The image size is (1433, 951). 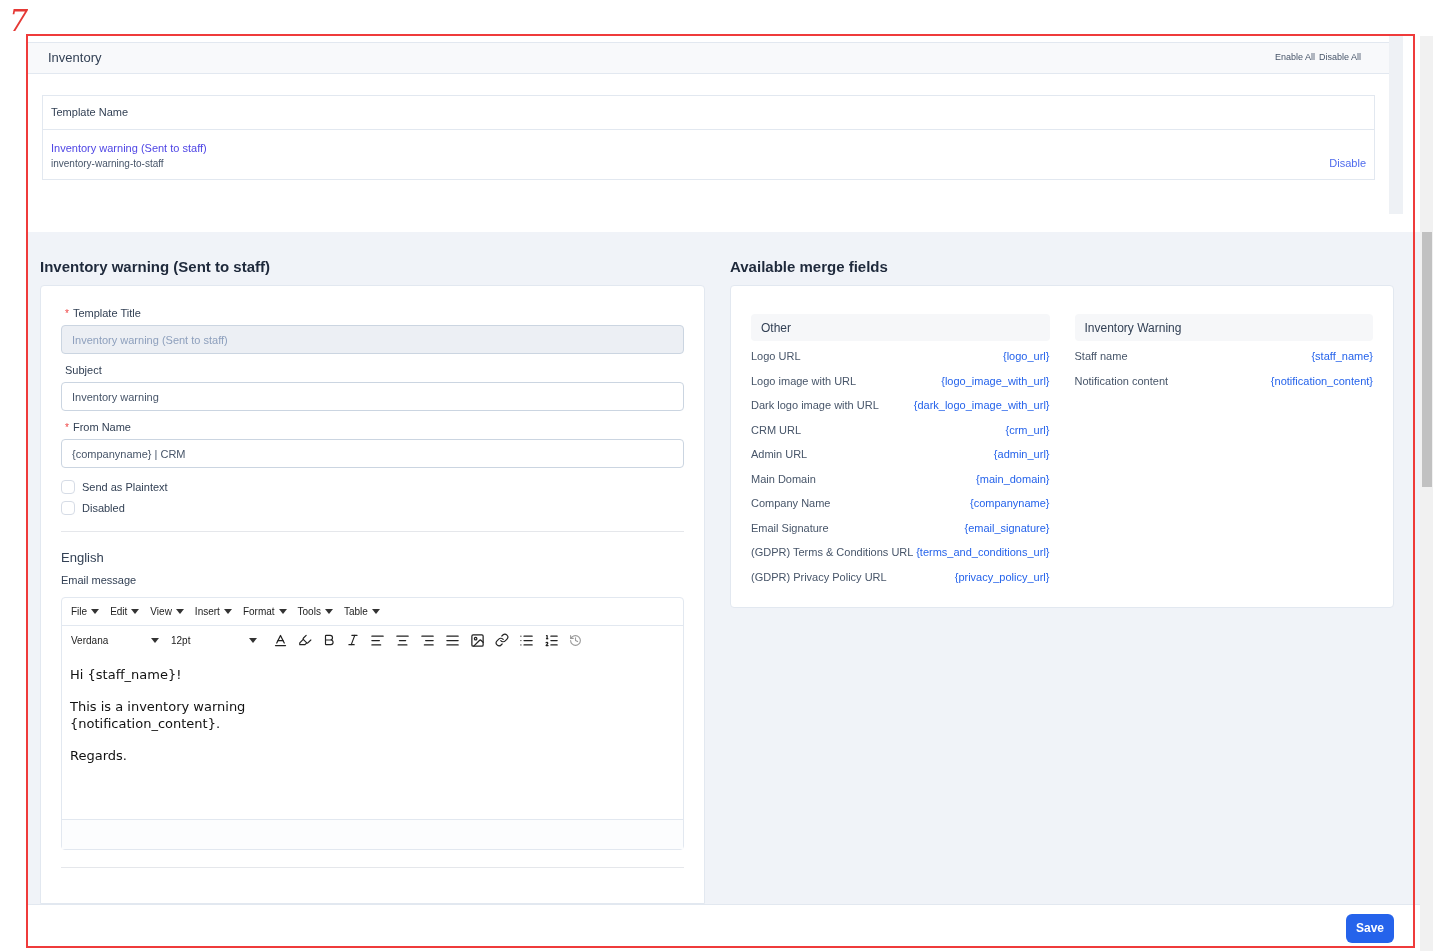 What do you see at coordinates (305, 640) in the screenshot?
I see `highlight-icon` at bounding box center [305, 640].